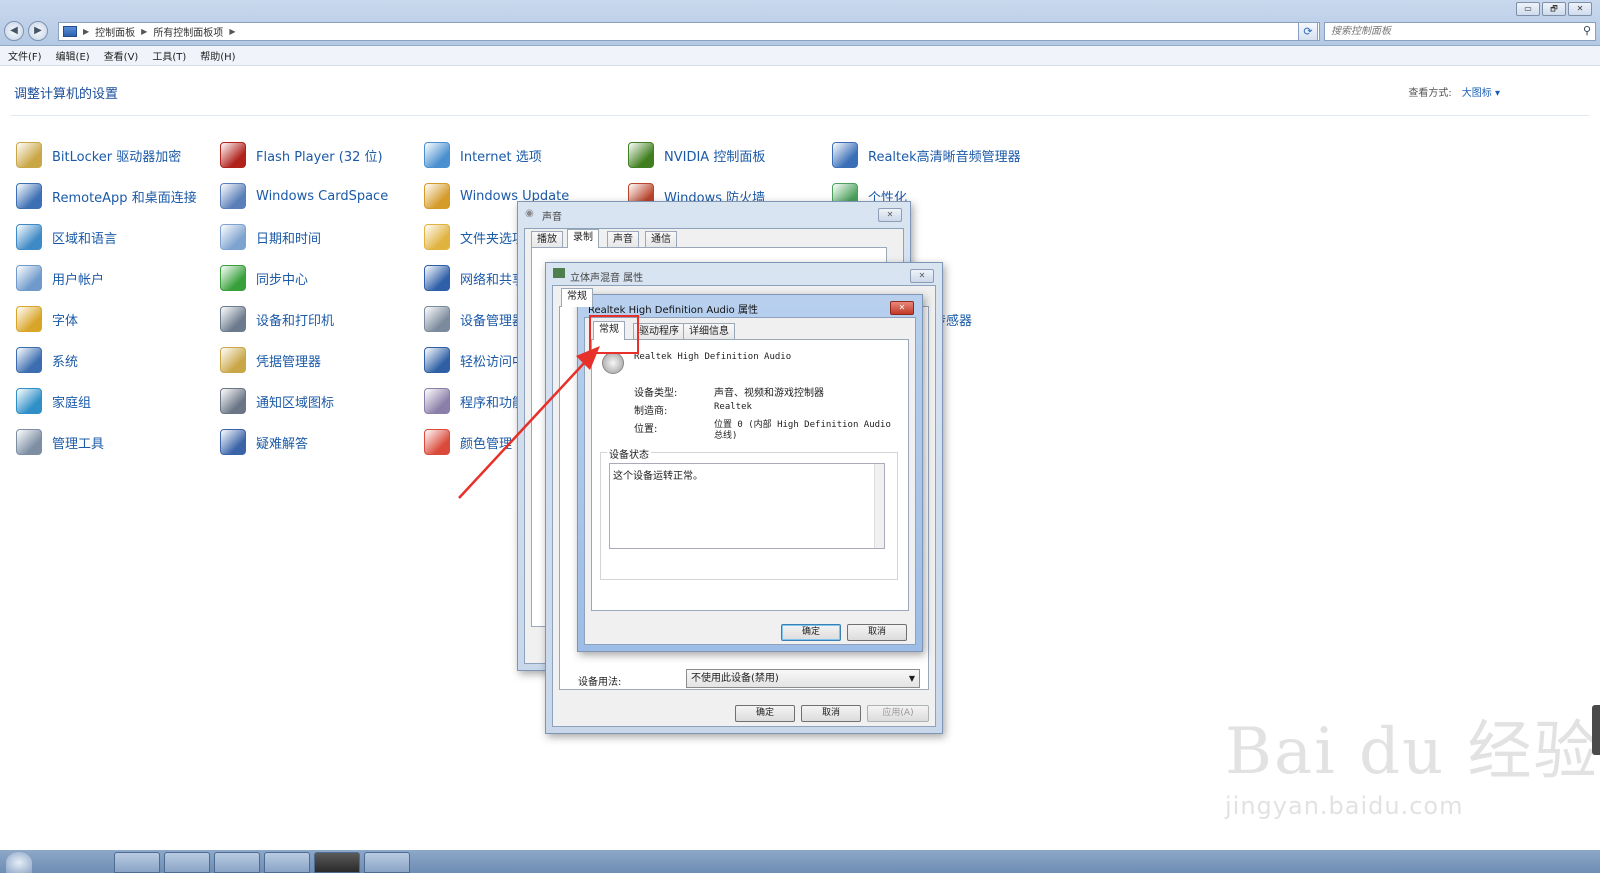 The height and width of the screenshot is (873, 1600). I want to click on side-widget, so click(1596, 730).